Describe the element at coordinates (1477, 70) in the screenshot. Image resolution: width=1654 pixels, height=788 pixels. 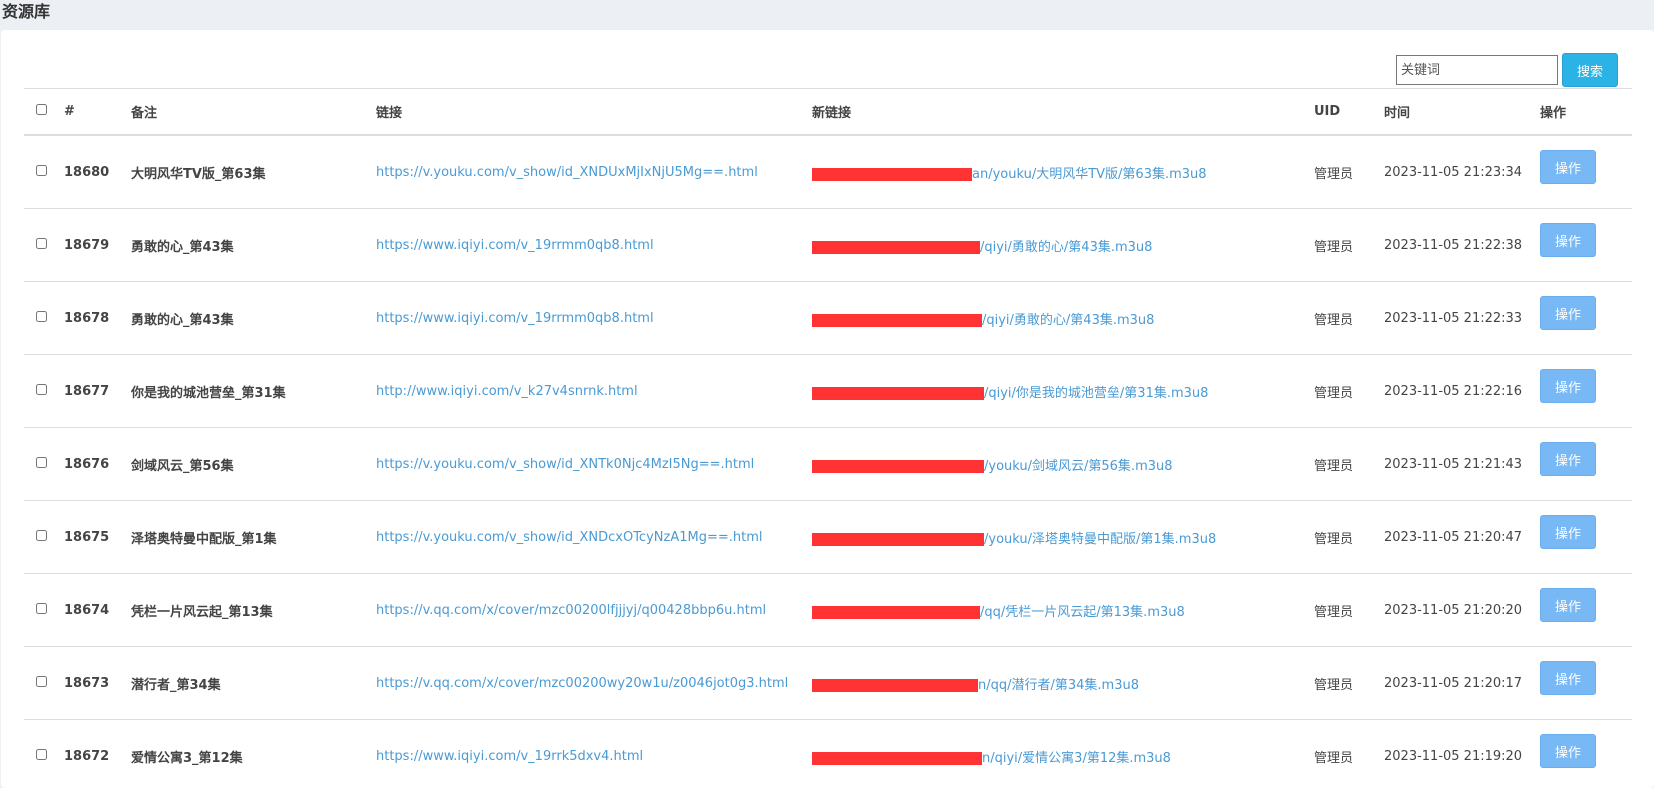
I see `search-input` at that location.